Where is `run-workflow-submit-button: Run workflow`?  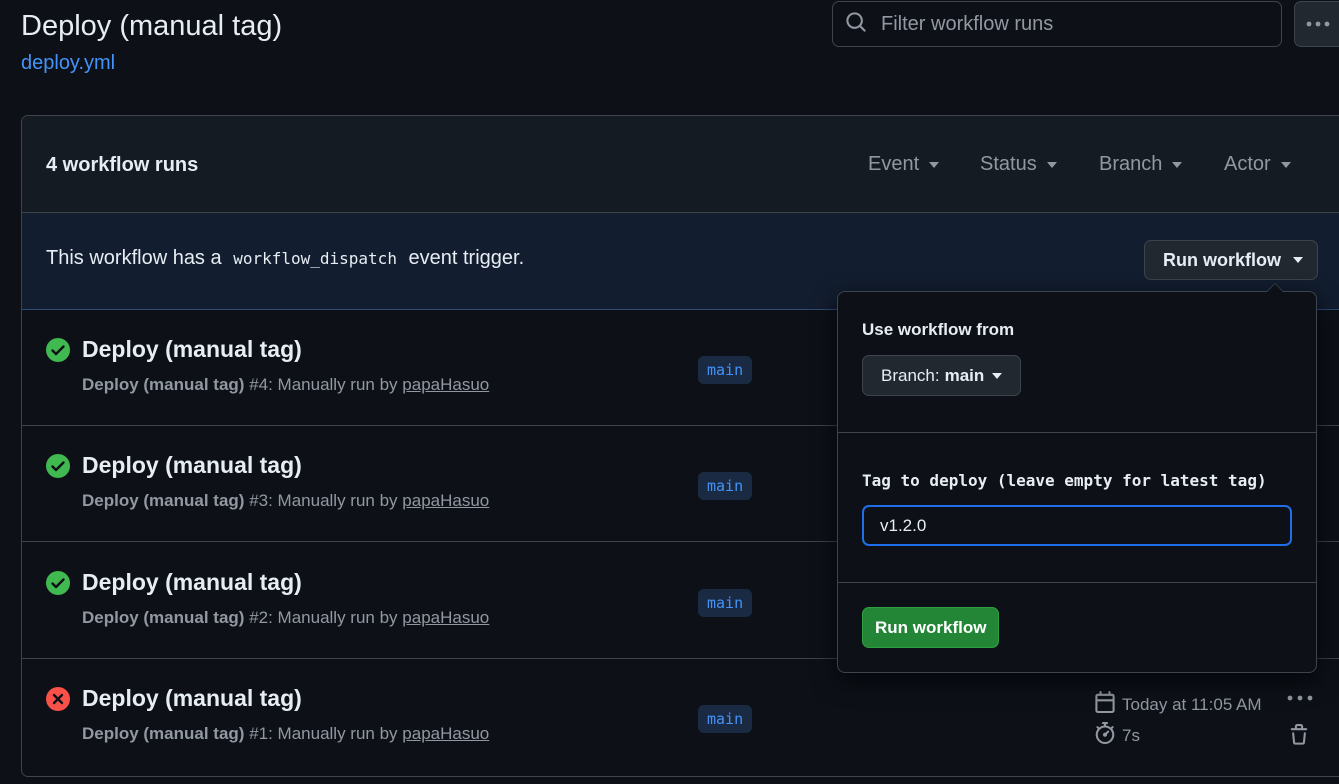 run-workflow-submit-button: Run workflow is located at coordinates (931, 627).